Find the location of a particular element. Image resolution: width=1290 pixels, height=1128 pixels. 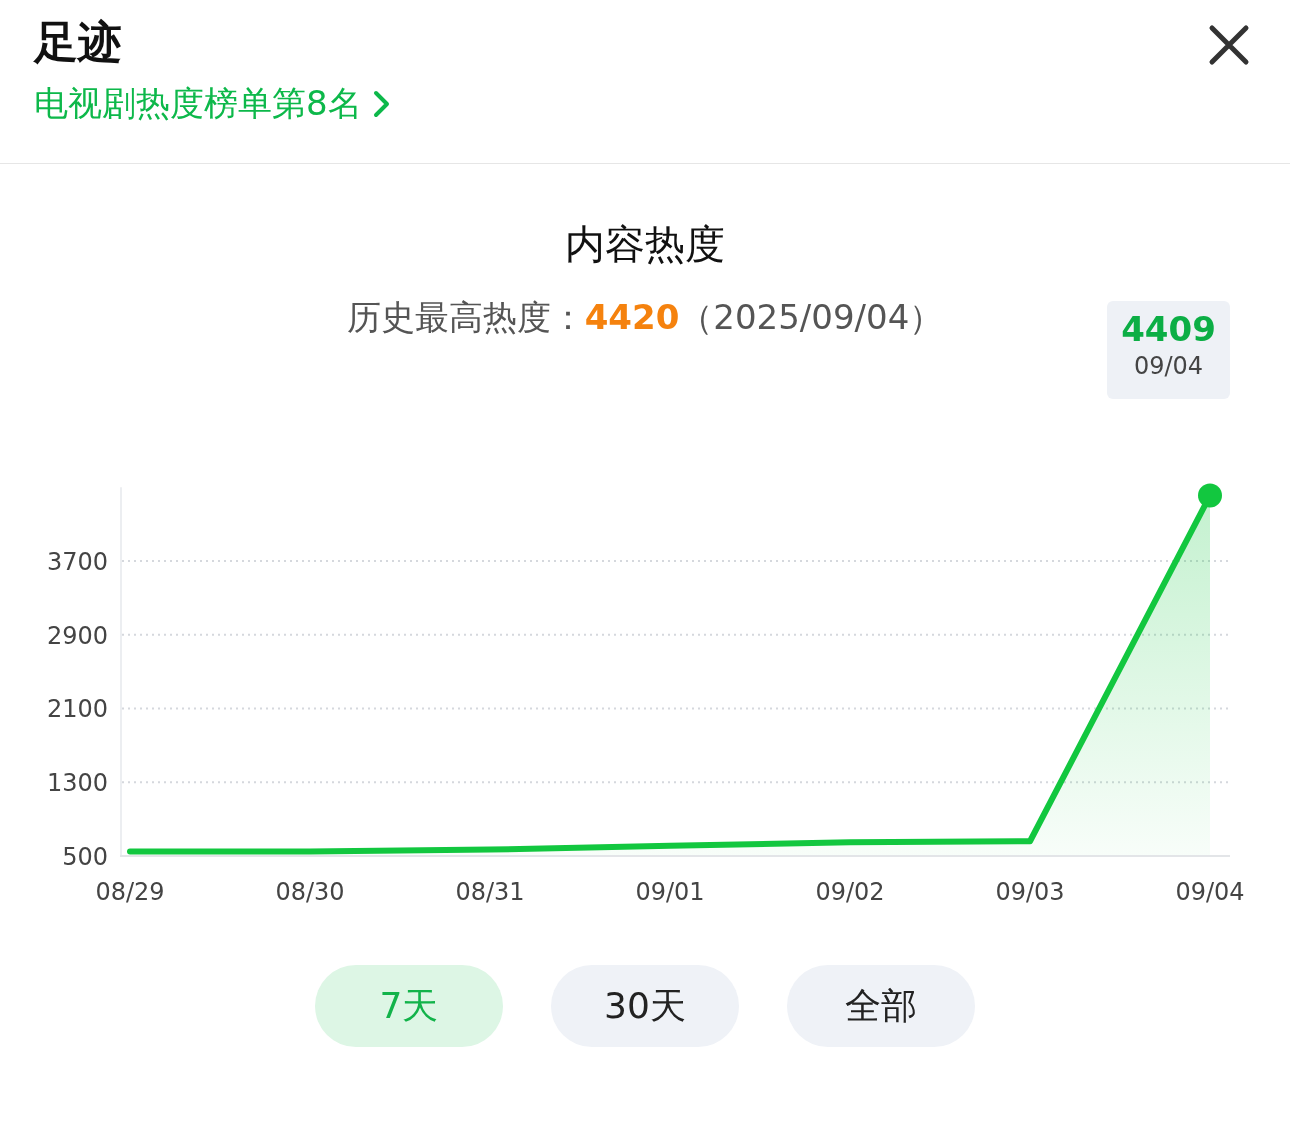

peak-value: 4420 is located at coordinates (632, 317).